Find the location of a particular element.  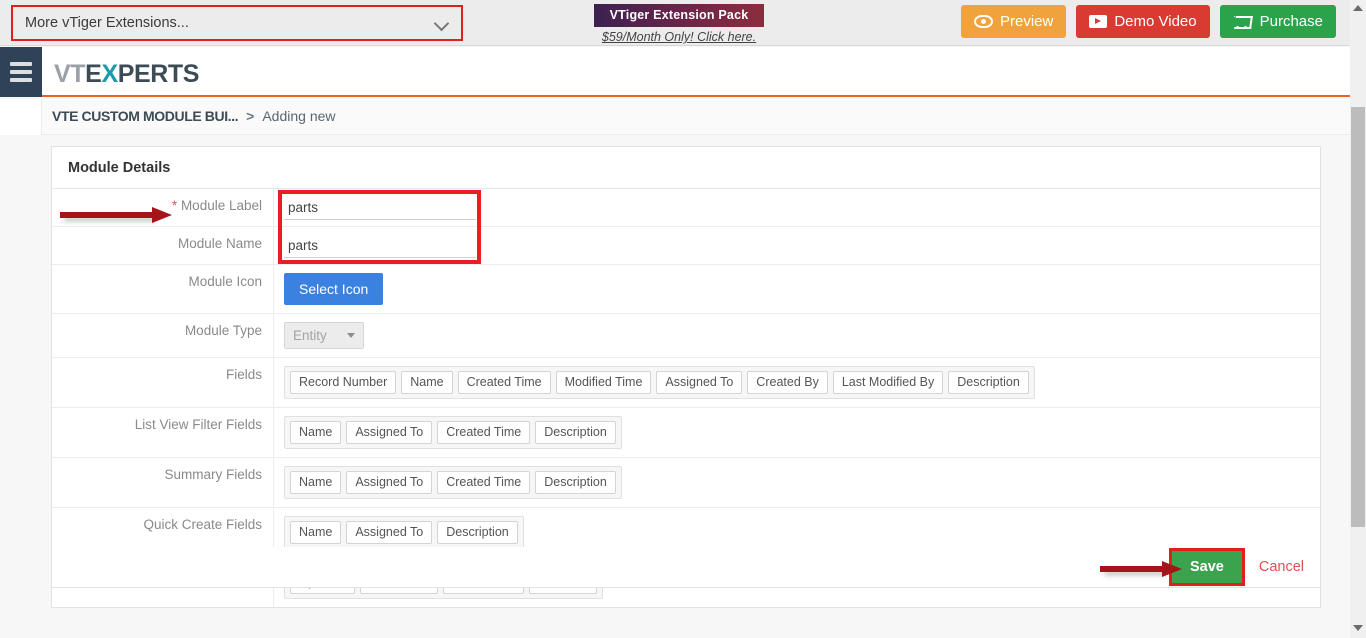

vertical-scrollbar is located at coordinates (1358, 319).